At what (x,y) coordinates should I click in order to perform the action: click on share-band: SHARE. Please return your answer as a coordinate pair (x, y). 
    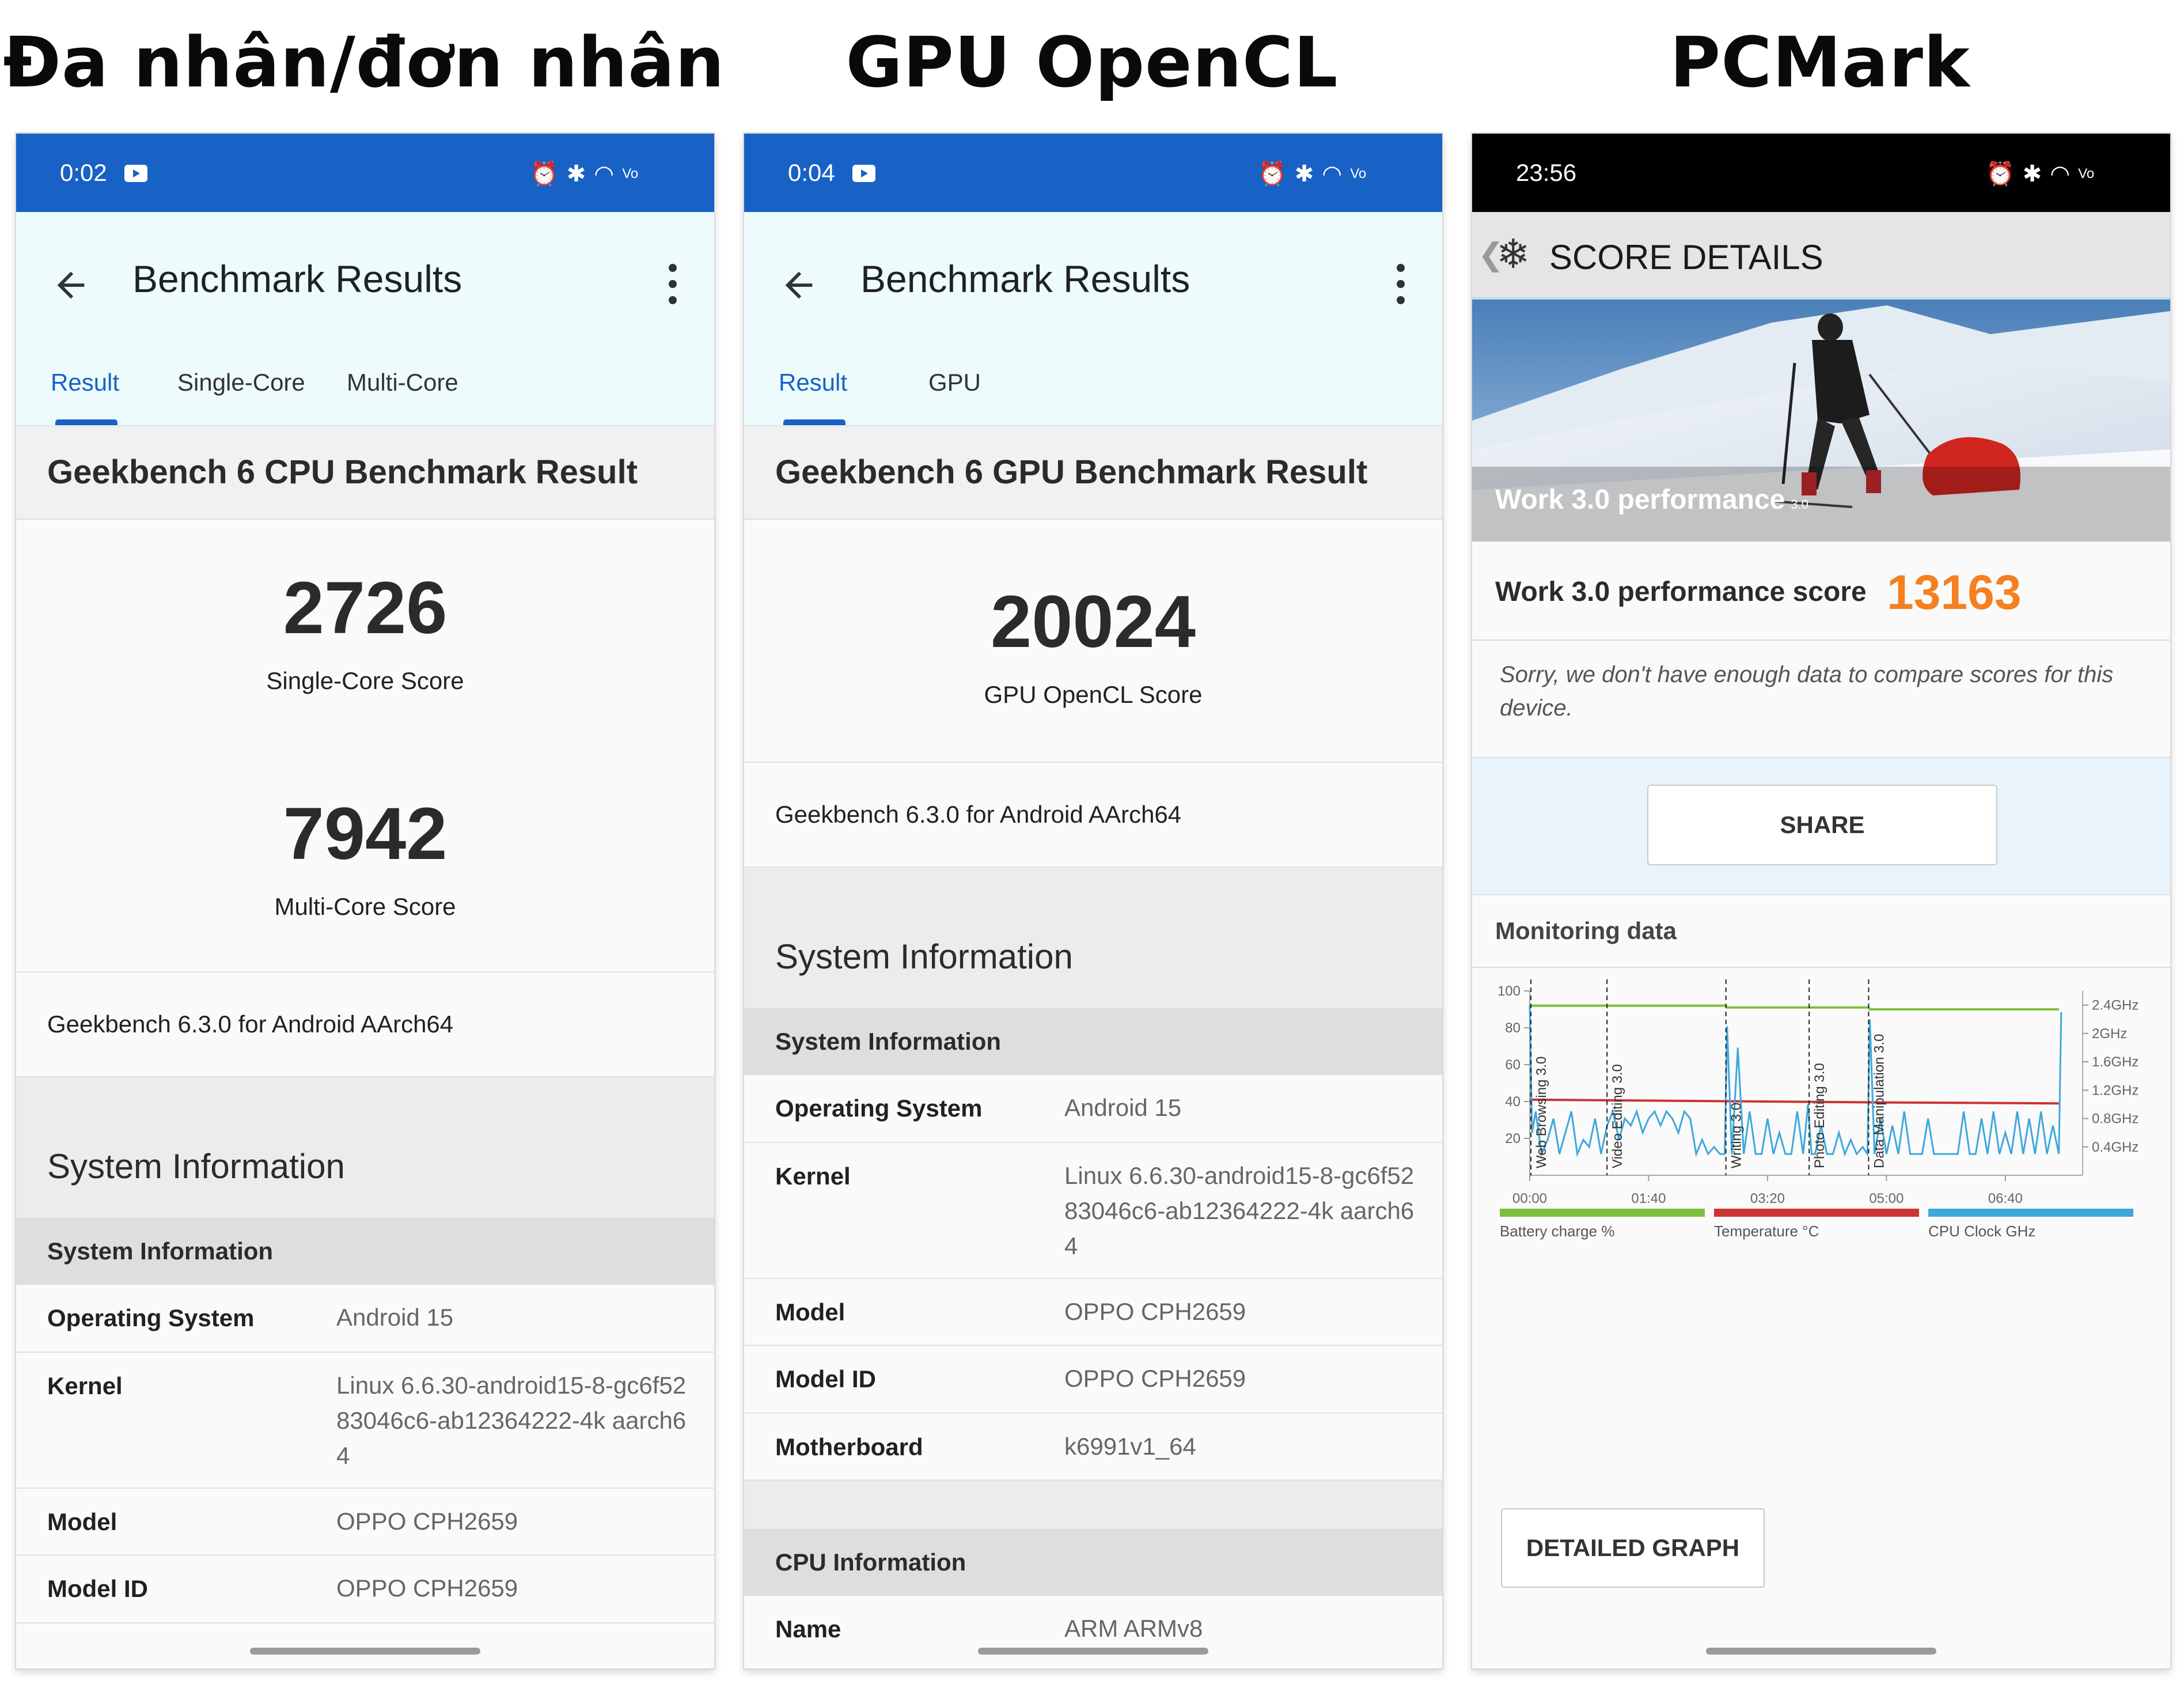
    Looking at the image, I should click on (1821, 826).